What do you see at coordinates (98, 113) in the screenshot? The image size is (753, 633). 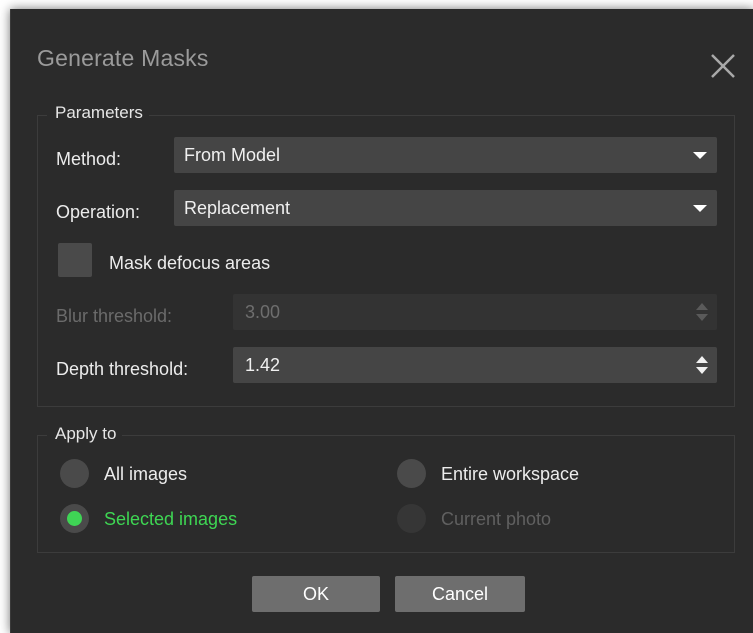 I see `parameters-group-label: Parameters` at bounding box center [98, 113].